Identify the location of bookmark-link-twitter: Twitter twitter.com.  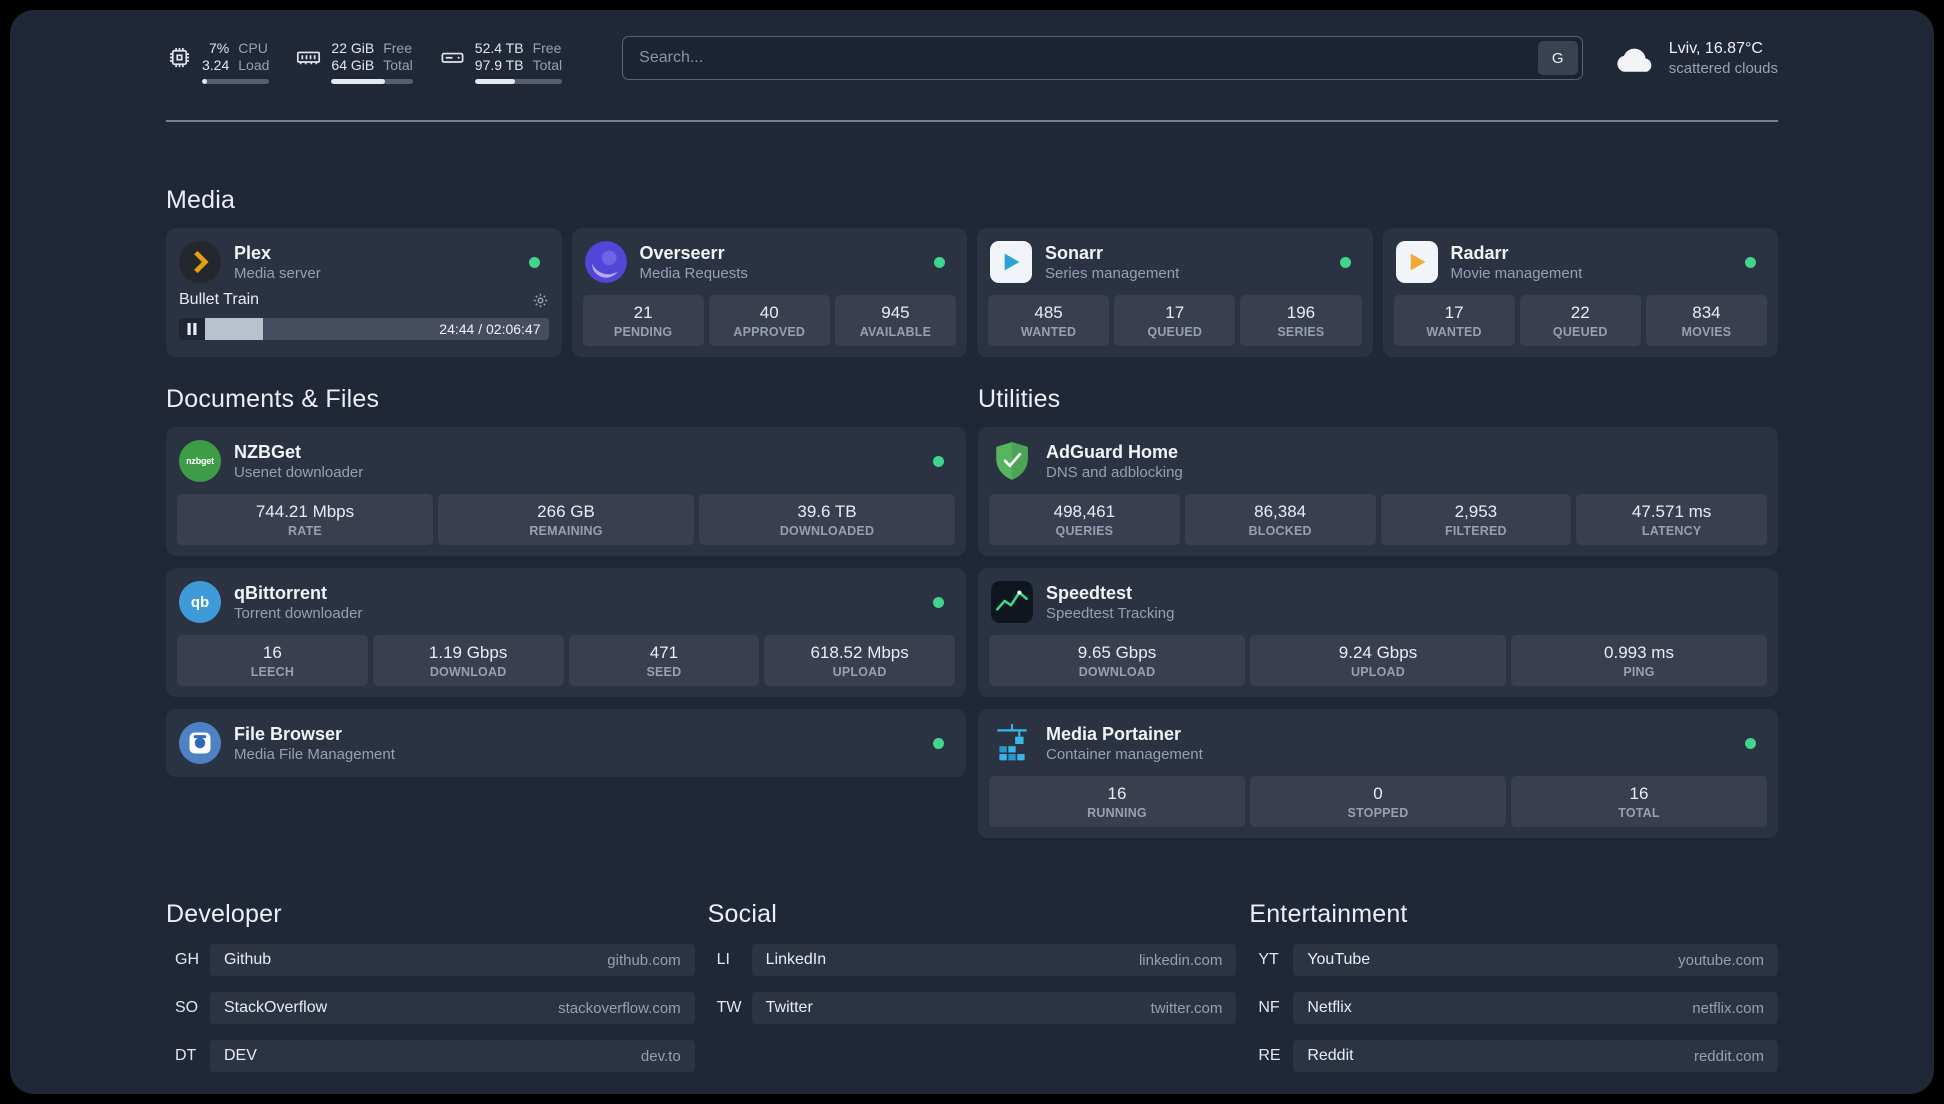
(994, 1008).